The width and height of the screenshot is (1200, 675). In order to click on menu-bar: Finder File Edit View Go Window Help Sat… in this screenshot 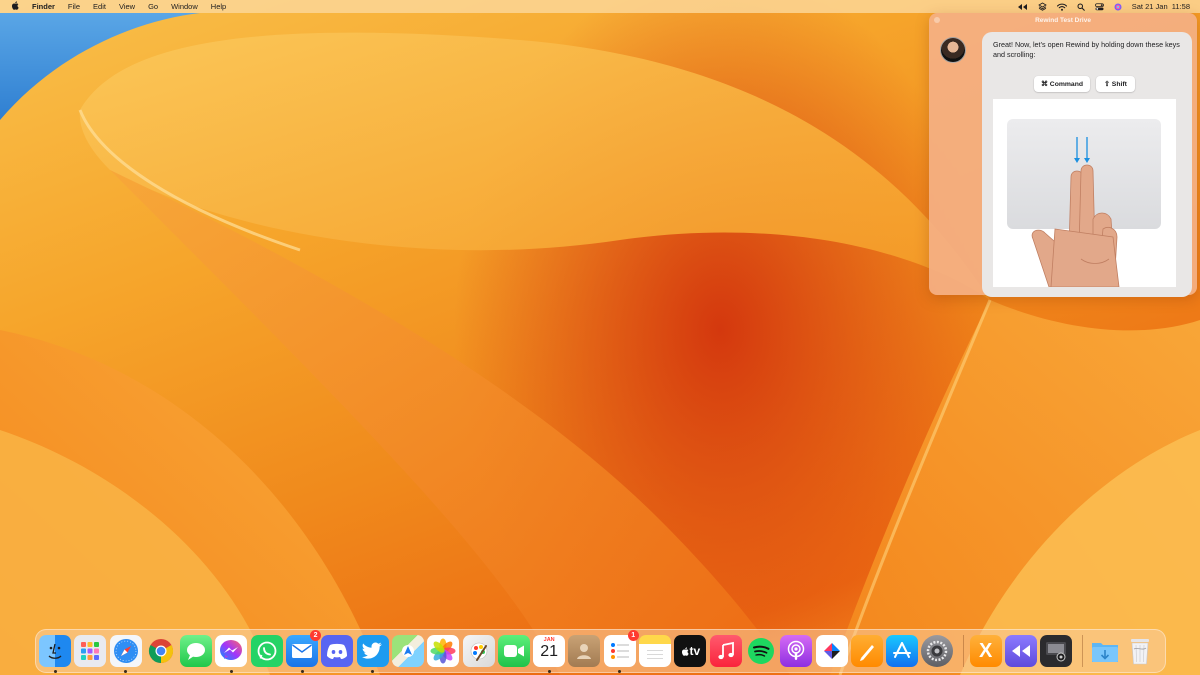, I will do `click(600, 6)`.